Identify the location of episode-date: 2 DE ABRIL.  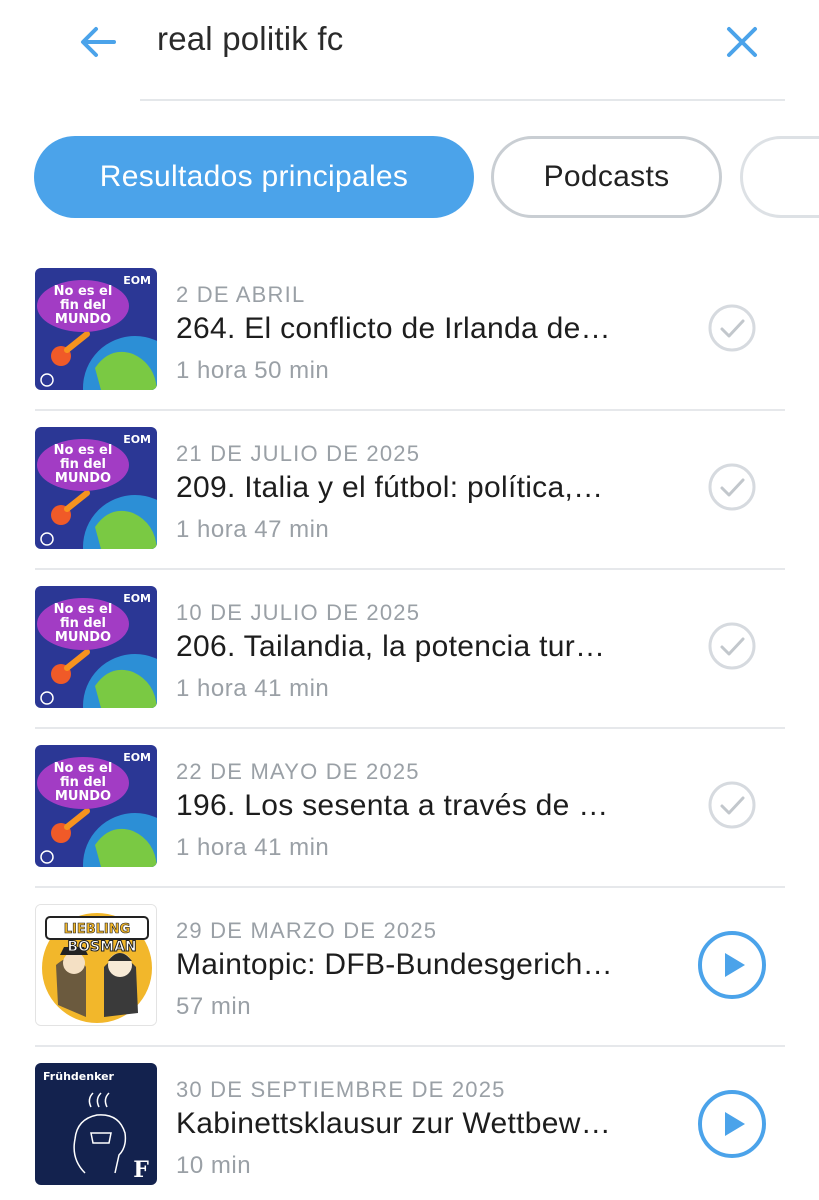
(241, 294).